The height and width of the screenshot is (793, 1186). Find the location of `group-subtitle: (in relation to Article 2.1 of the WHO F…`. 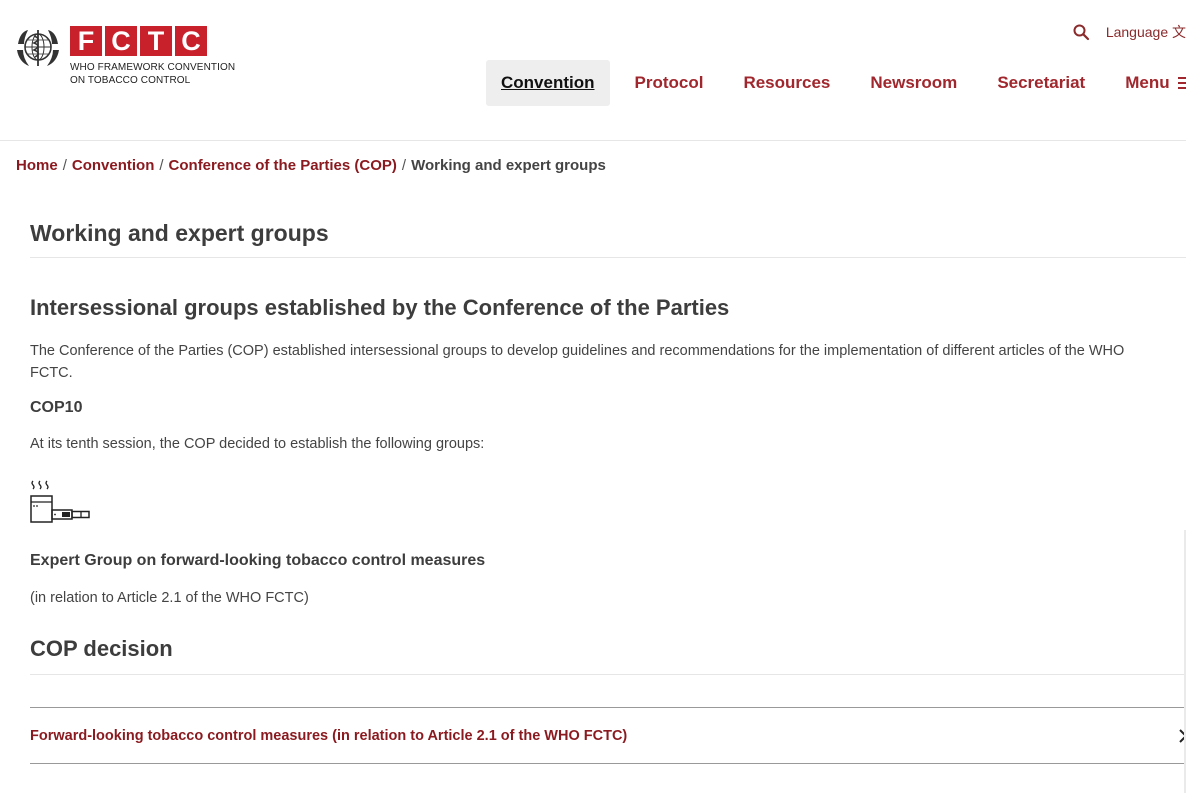

group-subtitle: (in relation to Article 2.1 of the WHO F… is located at coordinates (169, 598).